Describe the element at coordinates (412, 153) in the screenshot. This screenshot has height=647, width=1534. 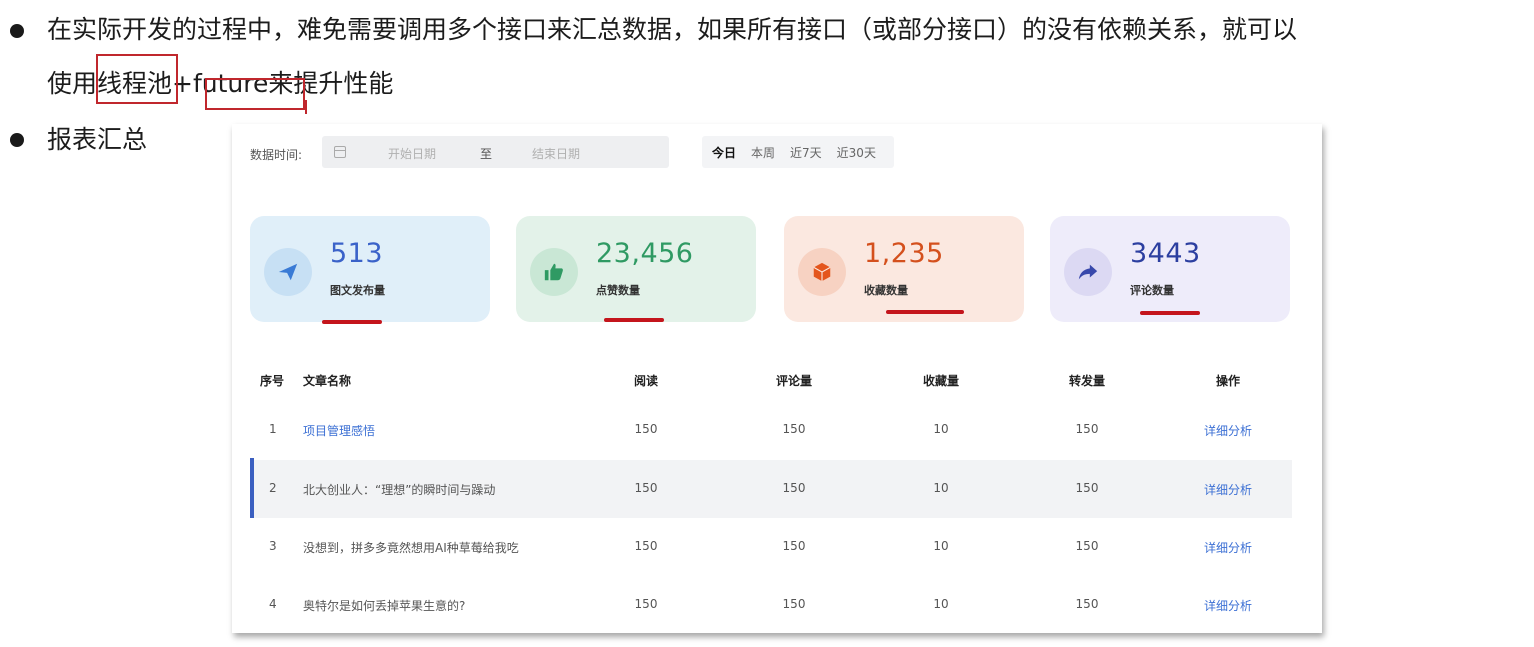
I see `date-start-input: 开始日期` at that location.